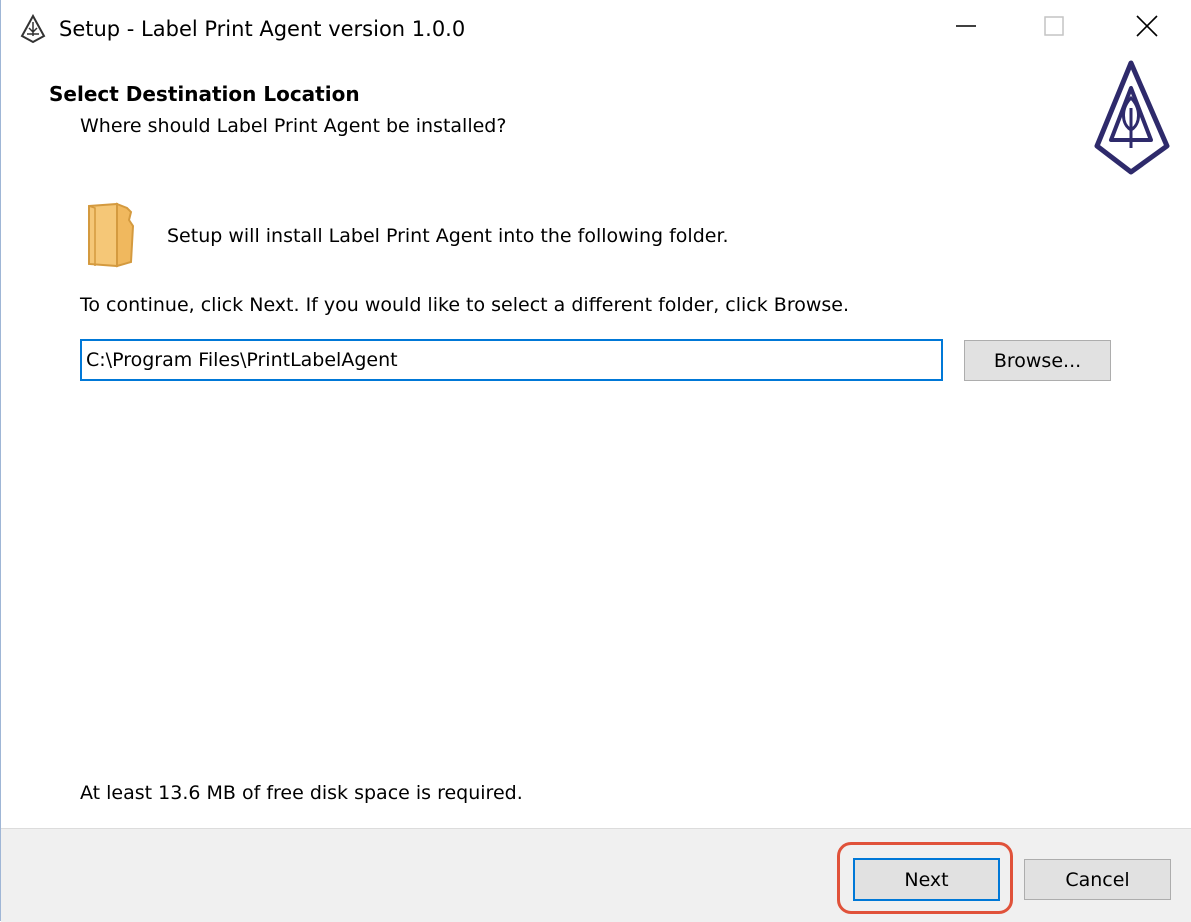 Image resolution: width=1191 pixels, height=922 pixels. I want to click on next-button: Next, so click(926, 879).